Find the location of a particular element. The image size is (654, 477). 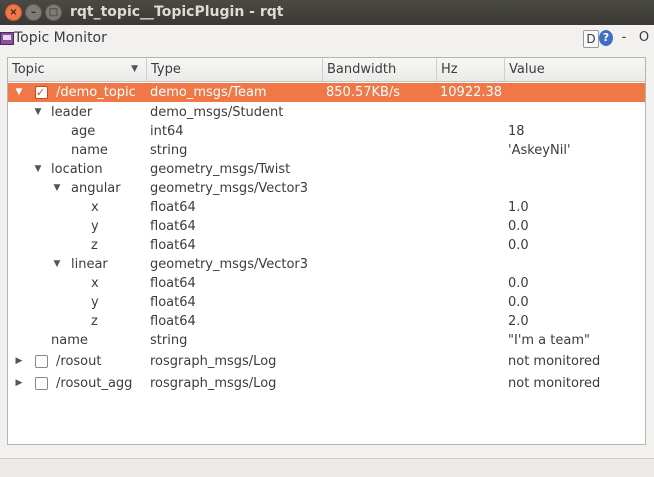

topic-cell: /rosout_agg is located at coordinates (94, 383).